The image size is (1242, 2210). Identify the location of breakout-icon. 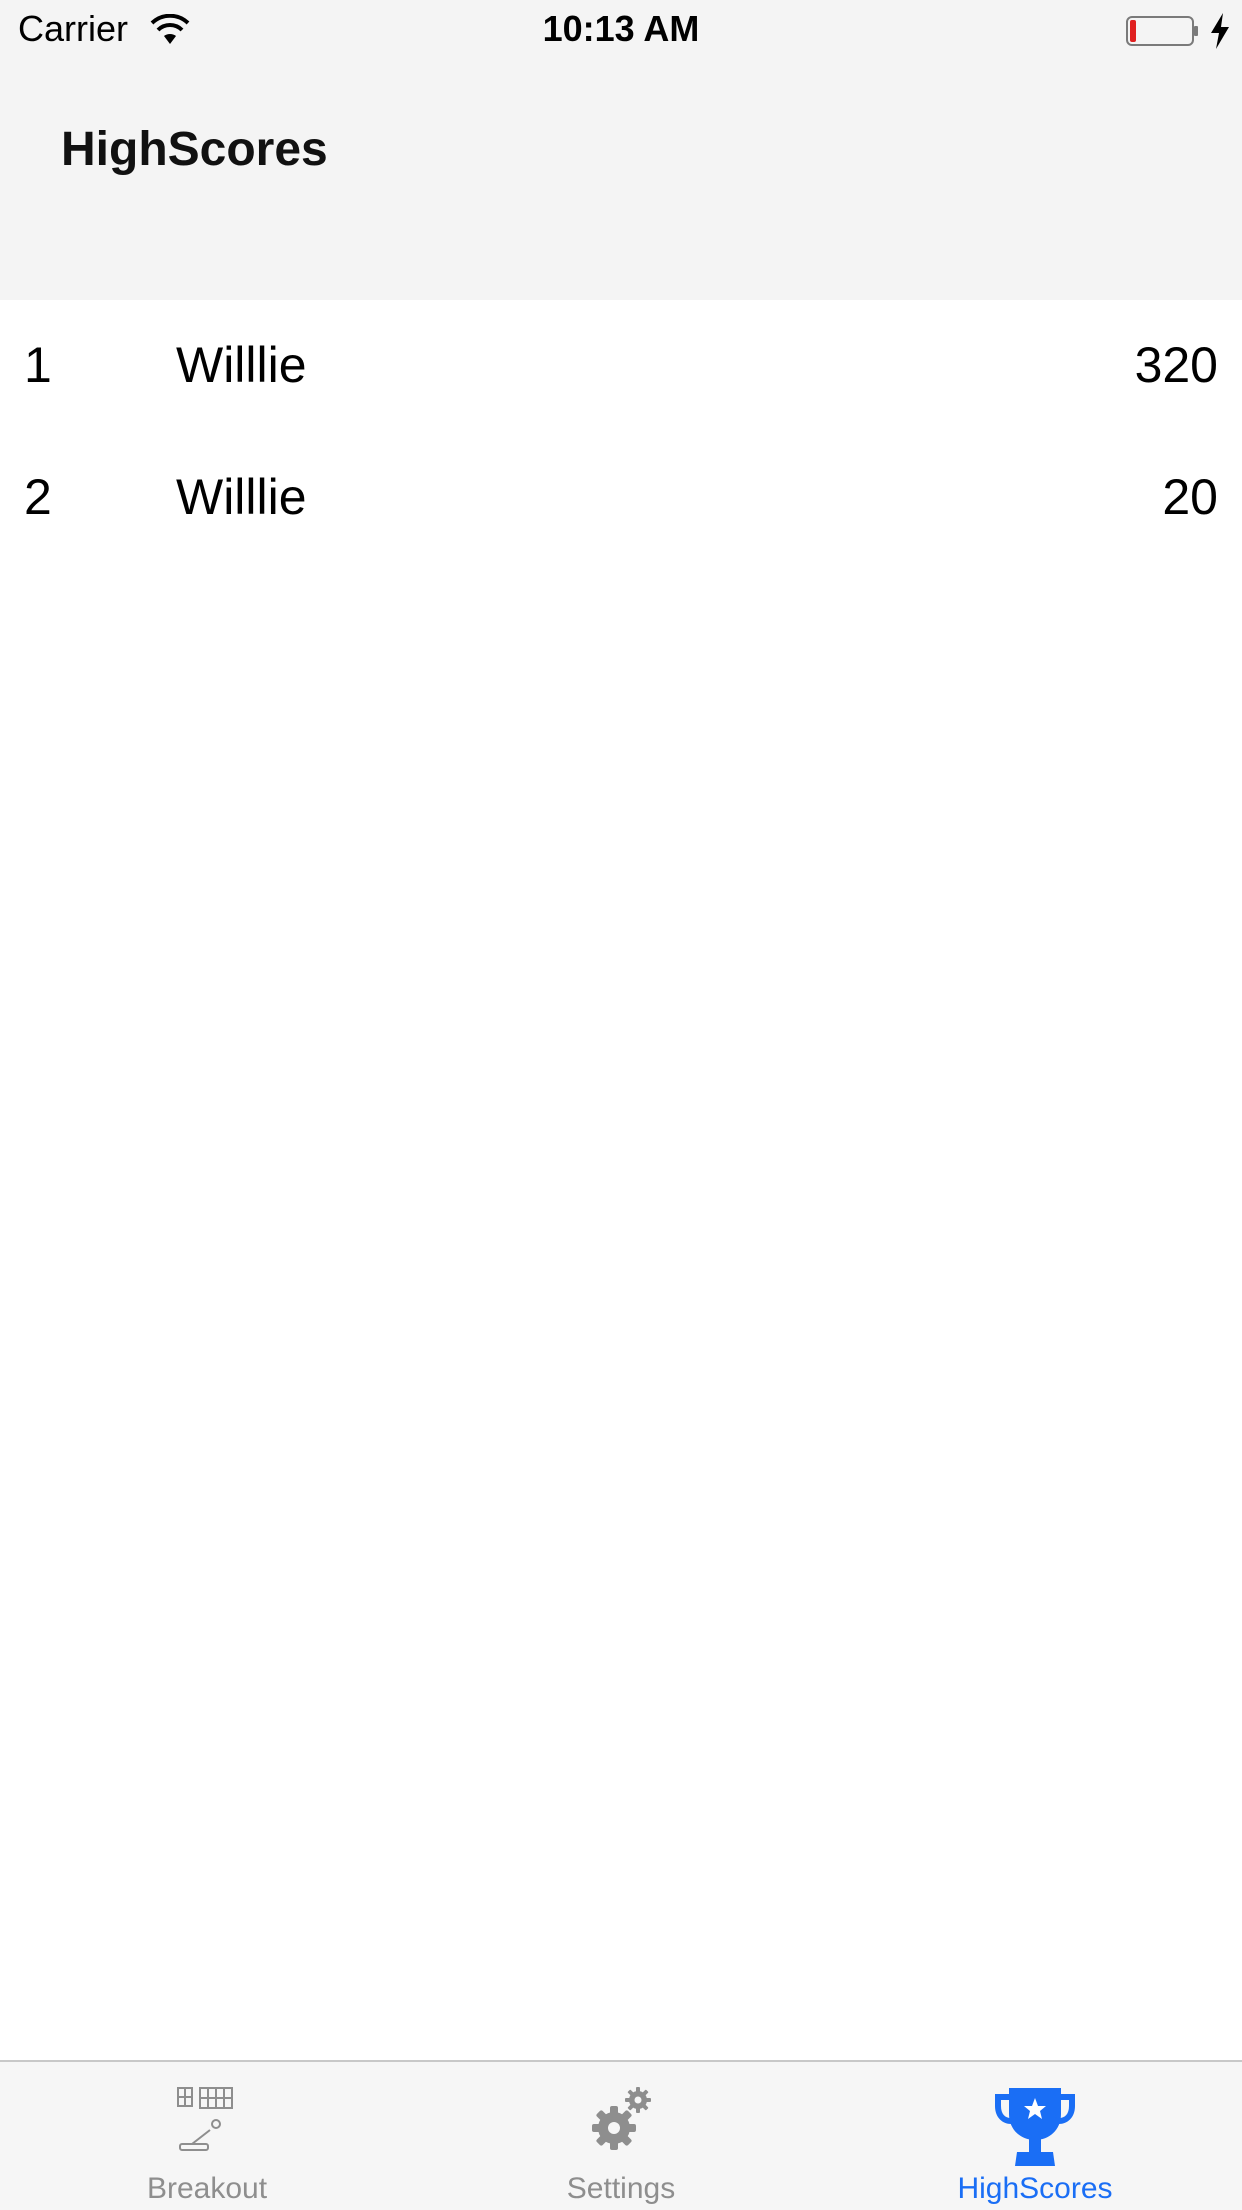
(205, 2119).